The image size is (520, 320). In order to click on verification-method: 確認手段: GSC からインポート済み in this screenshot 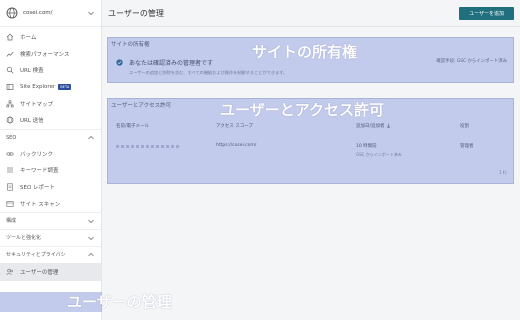, I will do `click(471, 61)`.